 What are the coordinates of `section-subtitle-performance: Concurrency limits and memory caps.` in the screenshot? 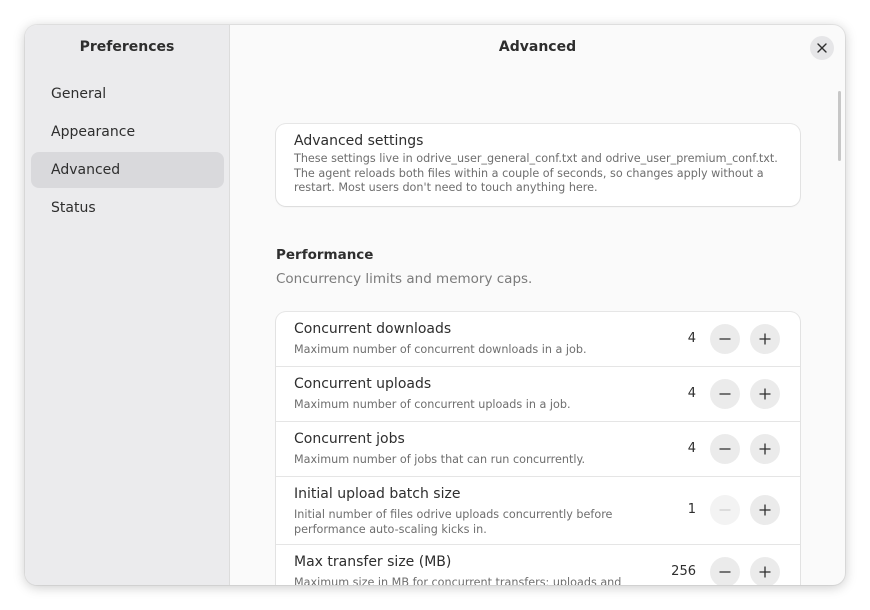 It's located at (404, 278).